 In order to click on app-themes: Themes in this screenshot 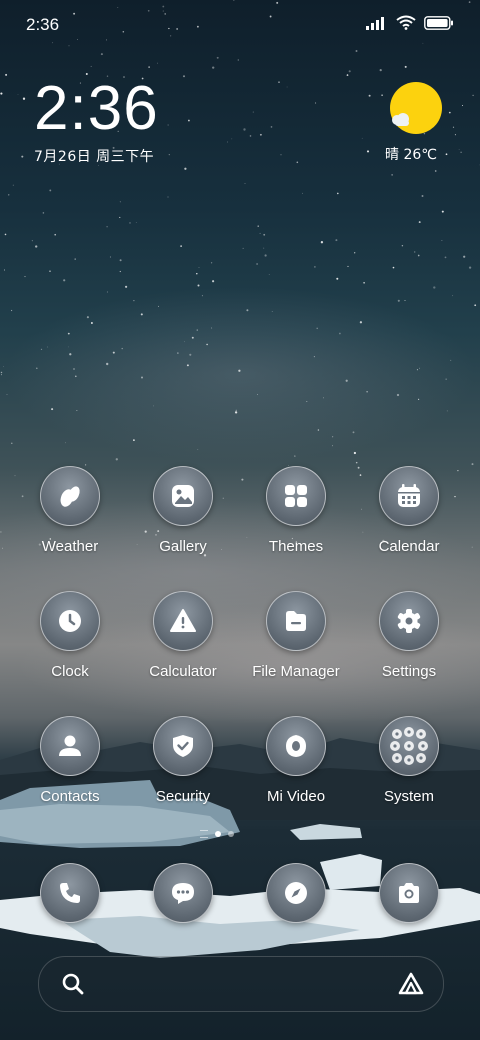, I will do `click(296, 510)`.